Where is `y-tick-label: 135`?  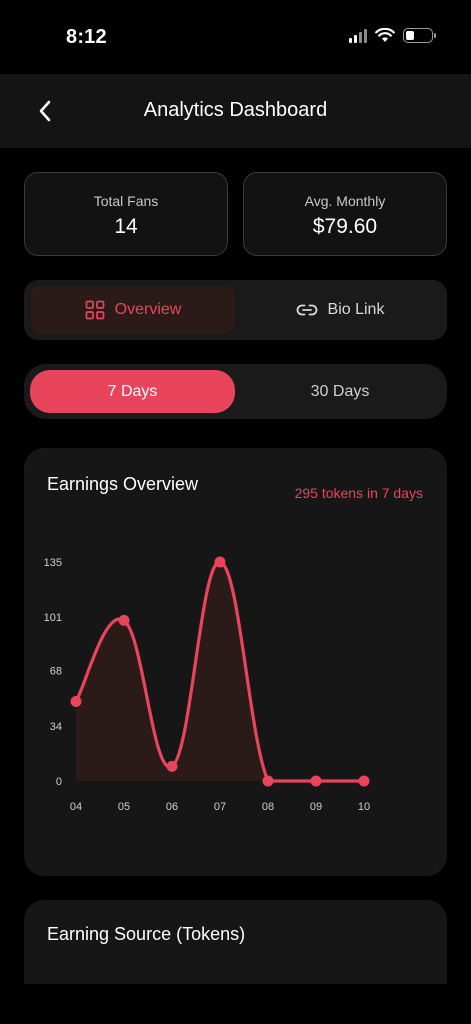 y-tick-label: 135 is located at coordinates (53, 563).